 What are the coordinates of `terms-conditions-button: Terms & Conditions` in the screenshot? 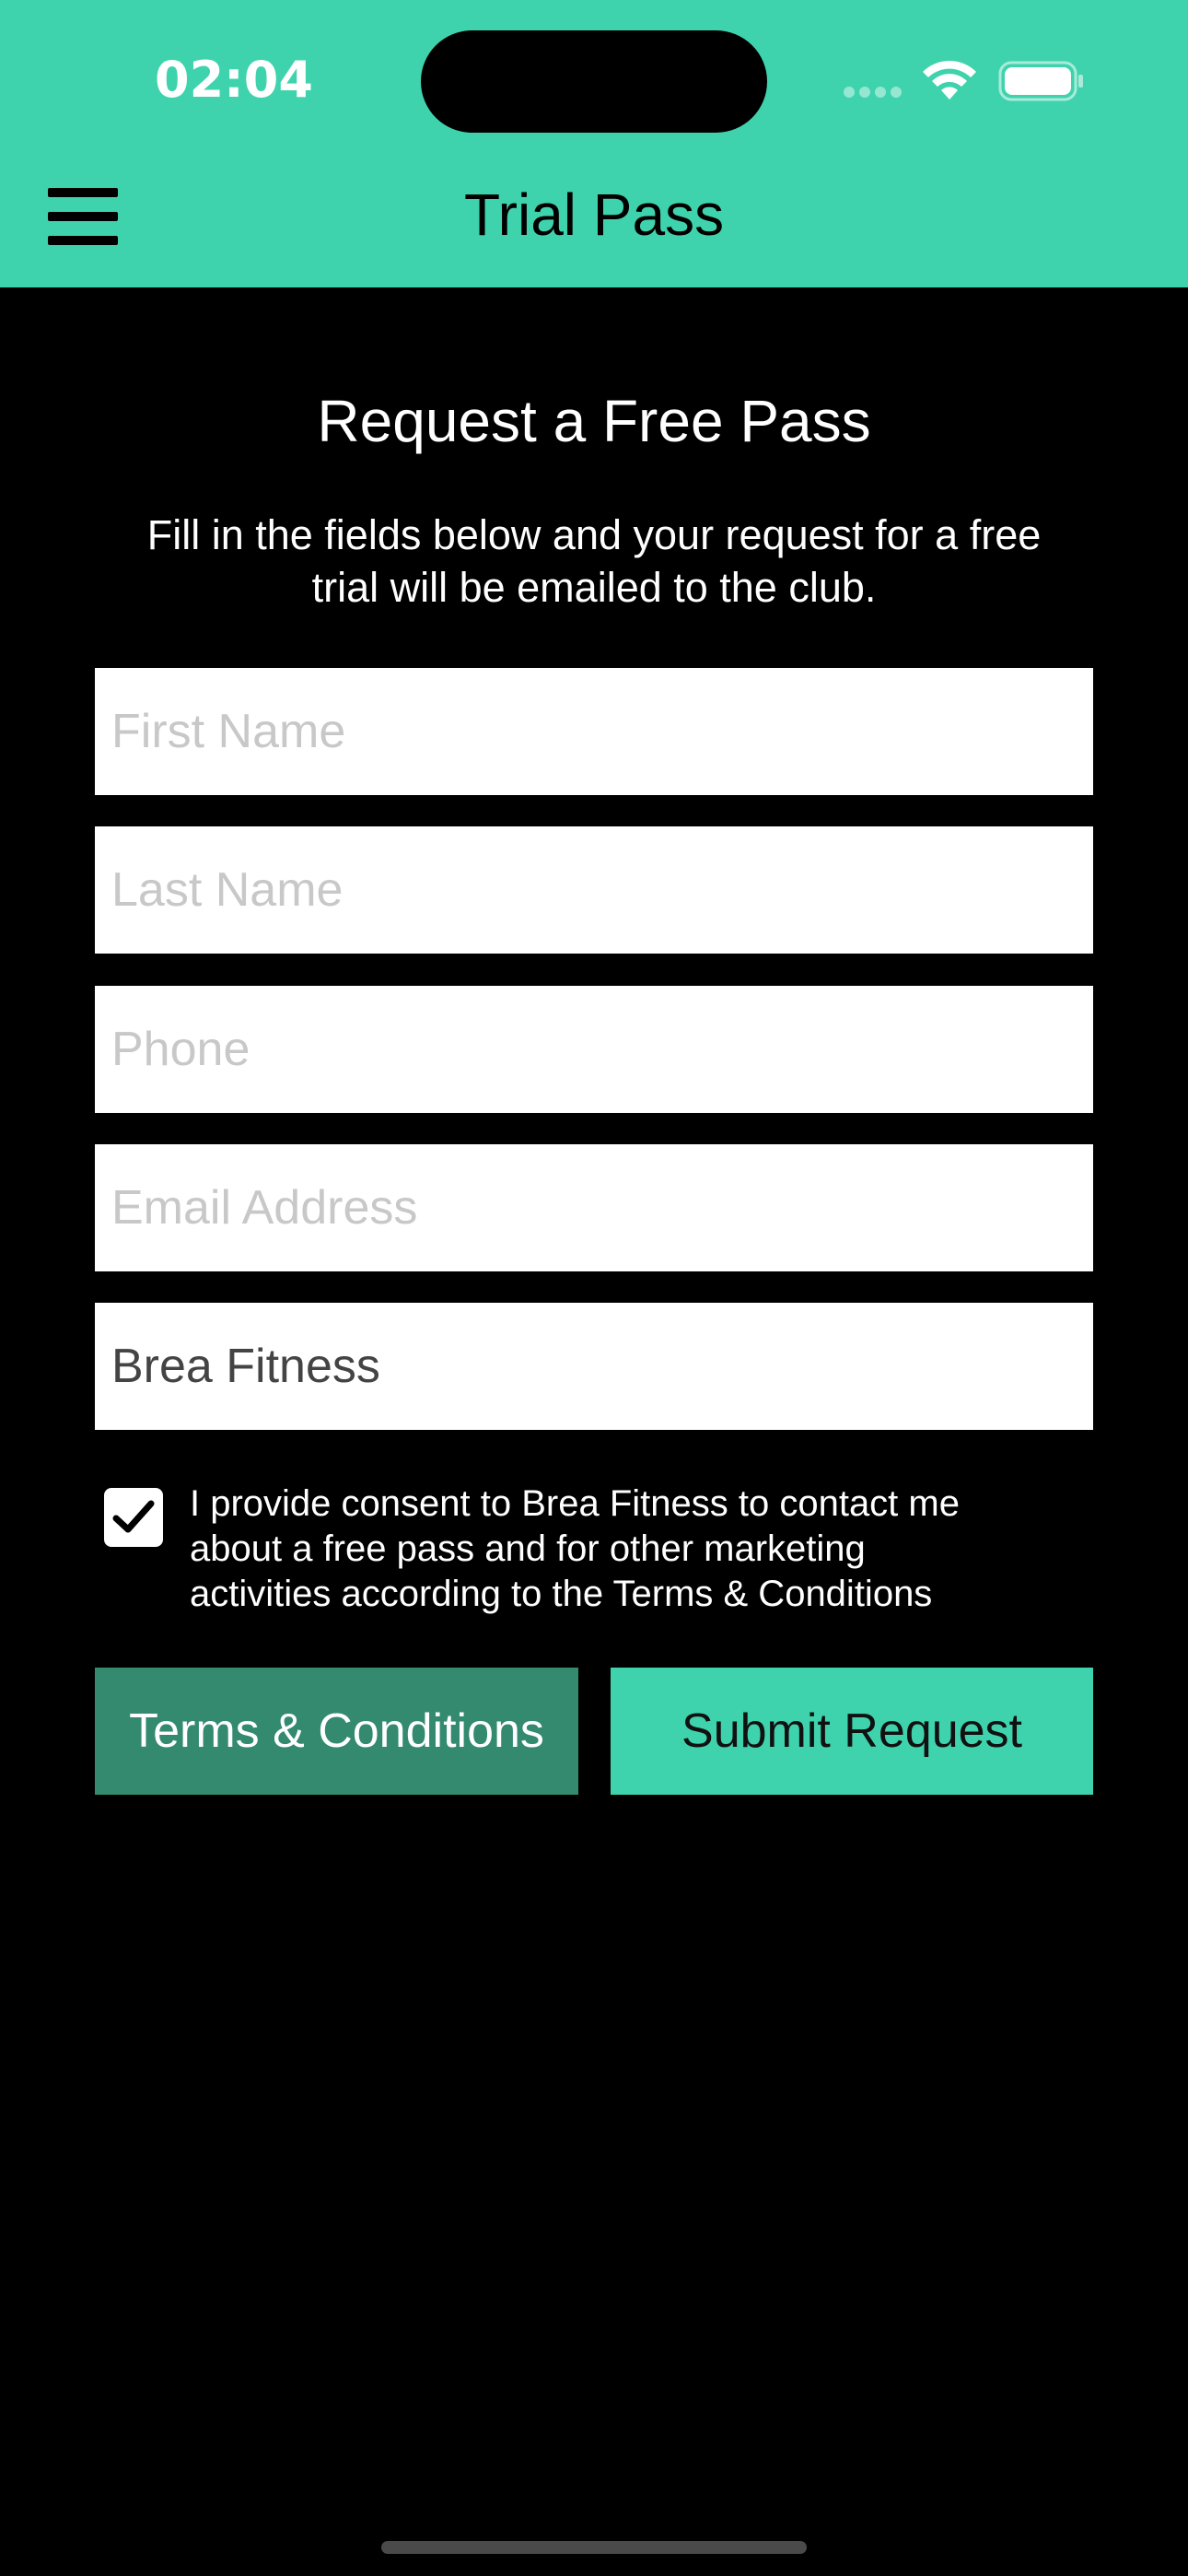 It's located at (336, 1732).